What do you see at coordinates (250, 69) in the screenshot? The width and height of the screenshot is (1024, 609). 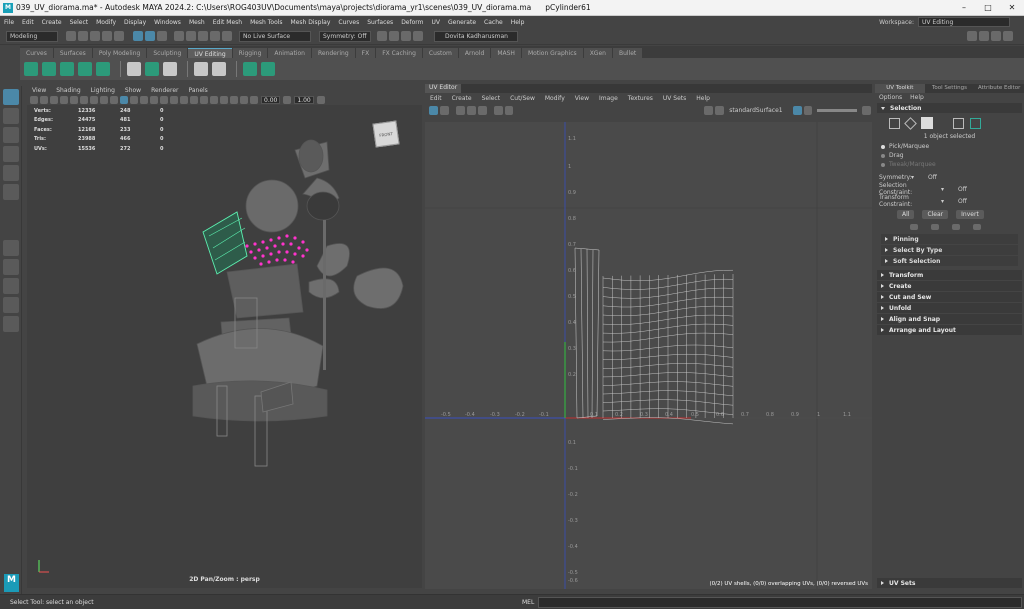 I see `checker-map-icon` at bounding box center [250, 69].